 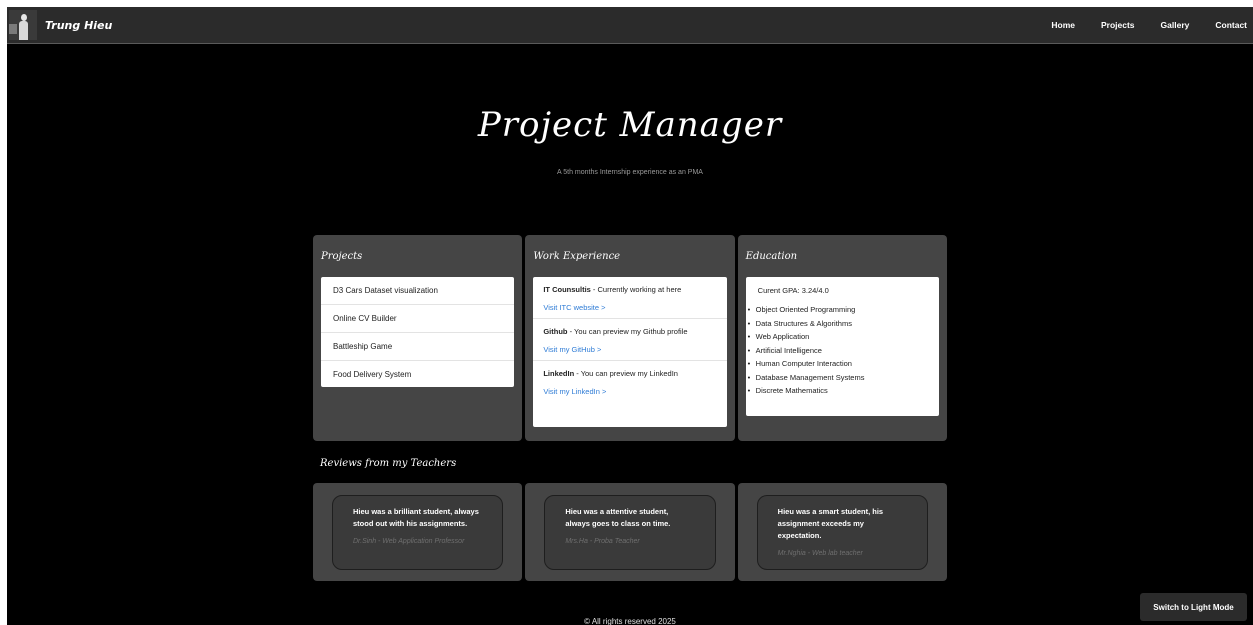 I want to click on avatar, so click(x=23, y=25).